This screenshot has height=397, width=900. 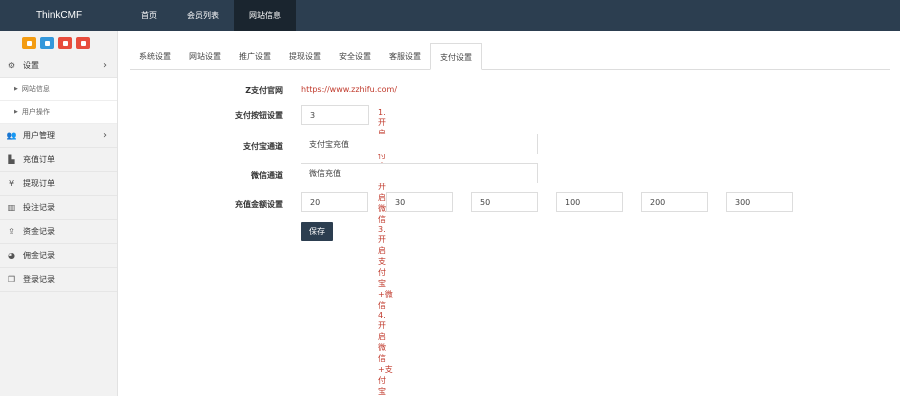 I want to click on sidebar-item-label: 设置, so click(x=31, y=65).